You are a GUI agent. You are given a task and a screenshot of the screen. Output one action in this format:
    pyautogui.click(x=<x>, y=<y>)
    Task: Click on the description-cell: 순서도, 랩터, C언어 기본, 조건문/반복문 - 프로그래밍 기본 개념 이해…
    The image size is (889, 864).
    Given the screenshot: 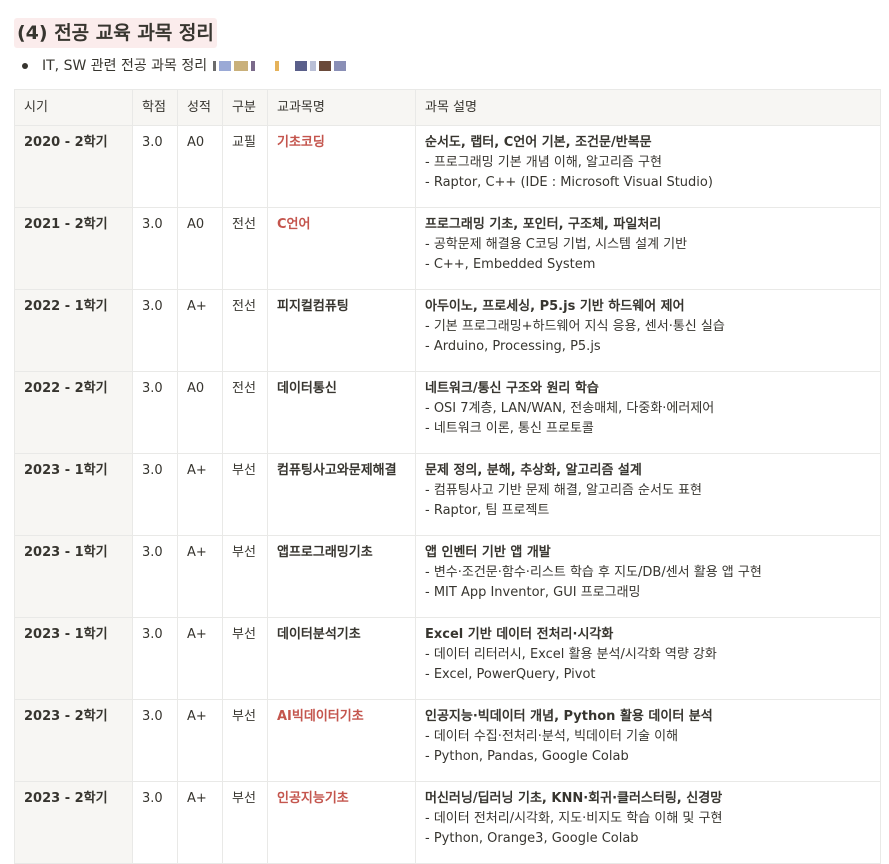 What is the action you would take?
    pyautogui.click(x=648, y=166)
    